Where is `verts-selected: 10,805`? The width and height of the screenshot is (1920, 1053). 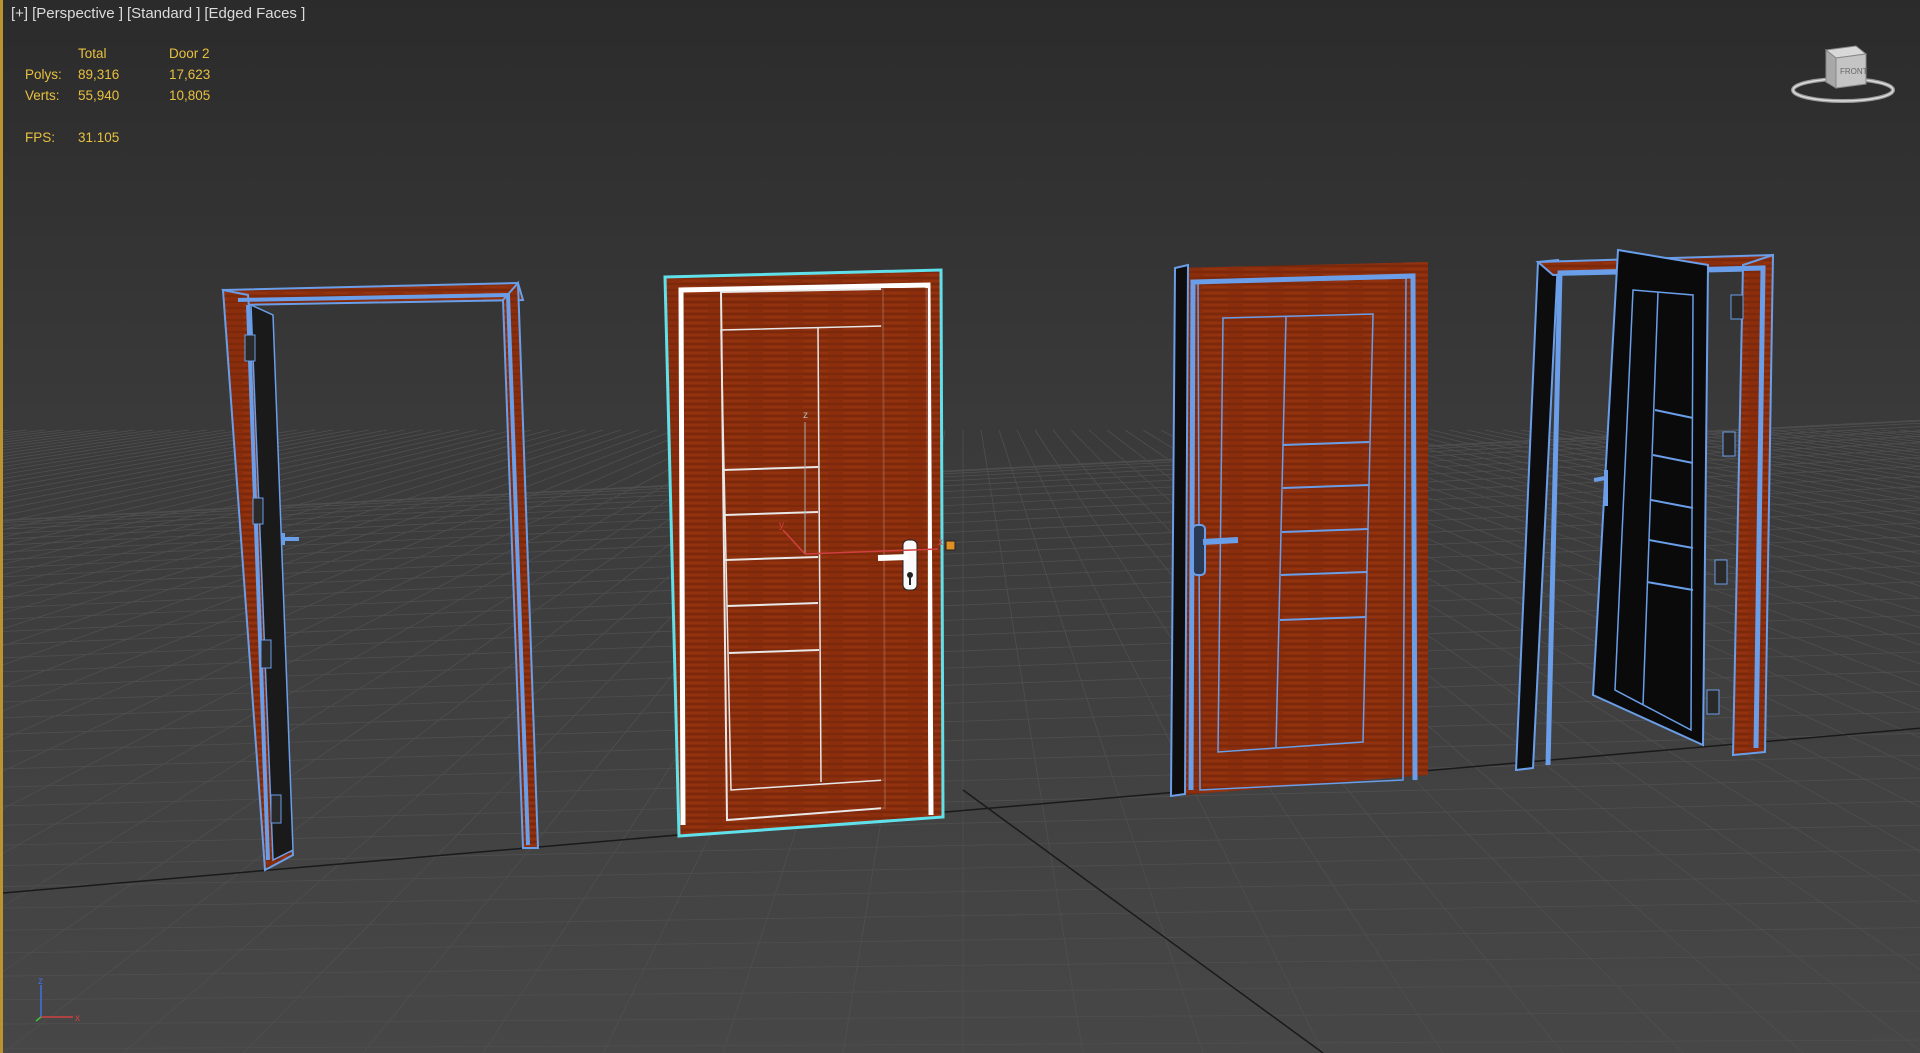 verts-selected: 10,805 is located at coordinates (190, 95).